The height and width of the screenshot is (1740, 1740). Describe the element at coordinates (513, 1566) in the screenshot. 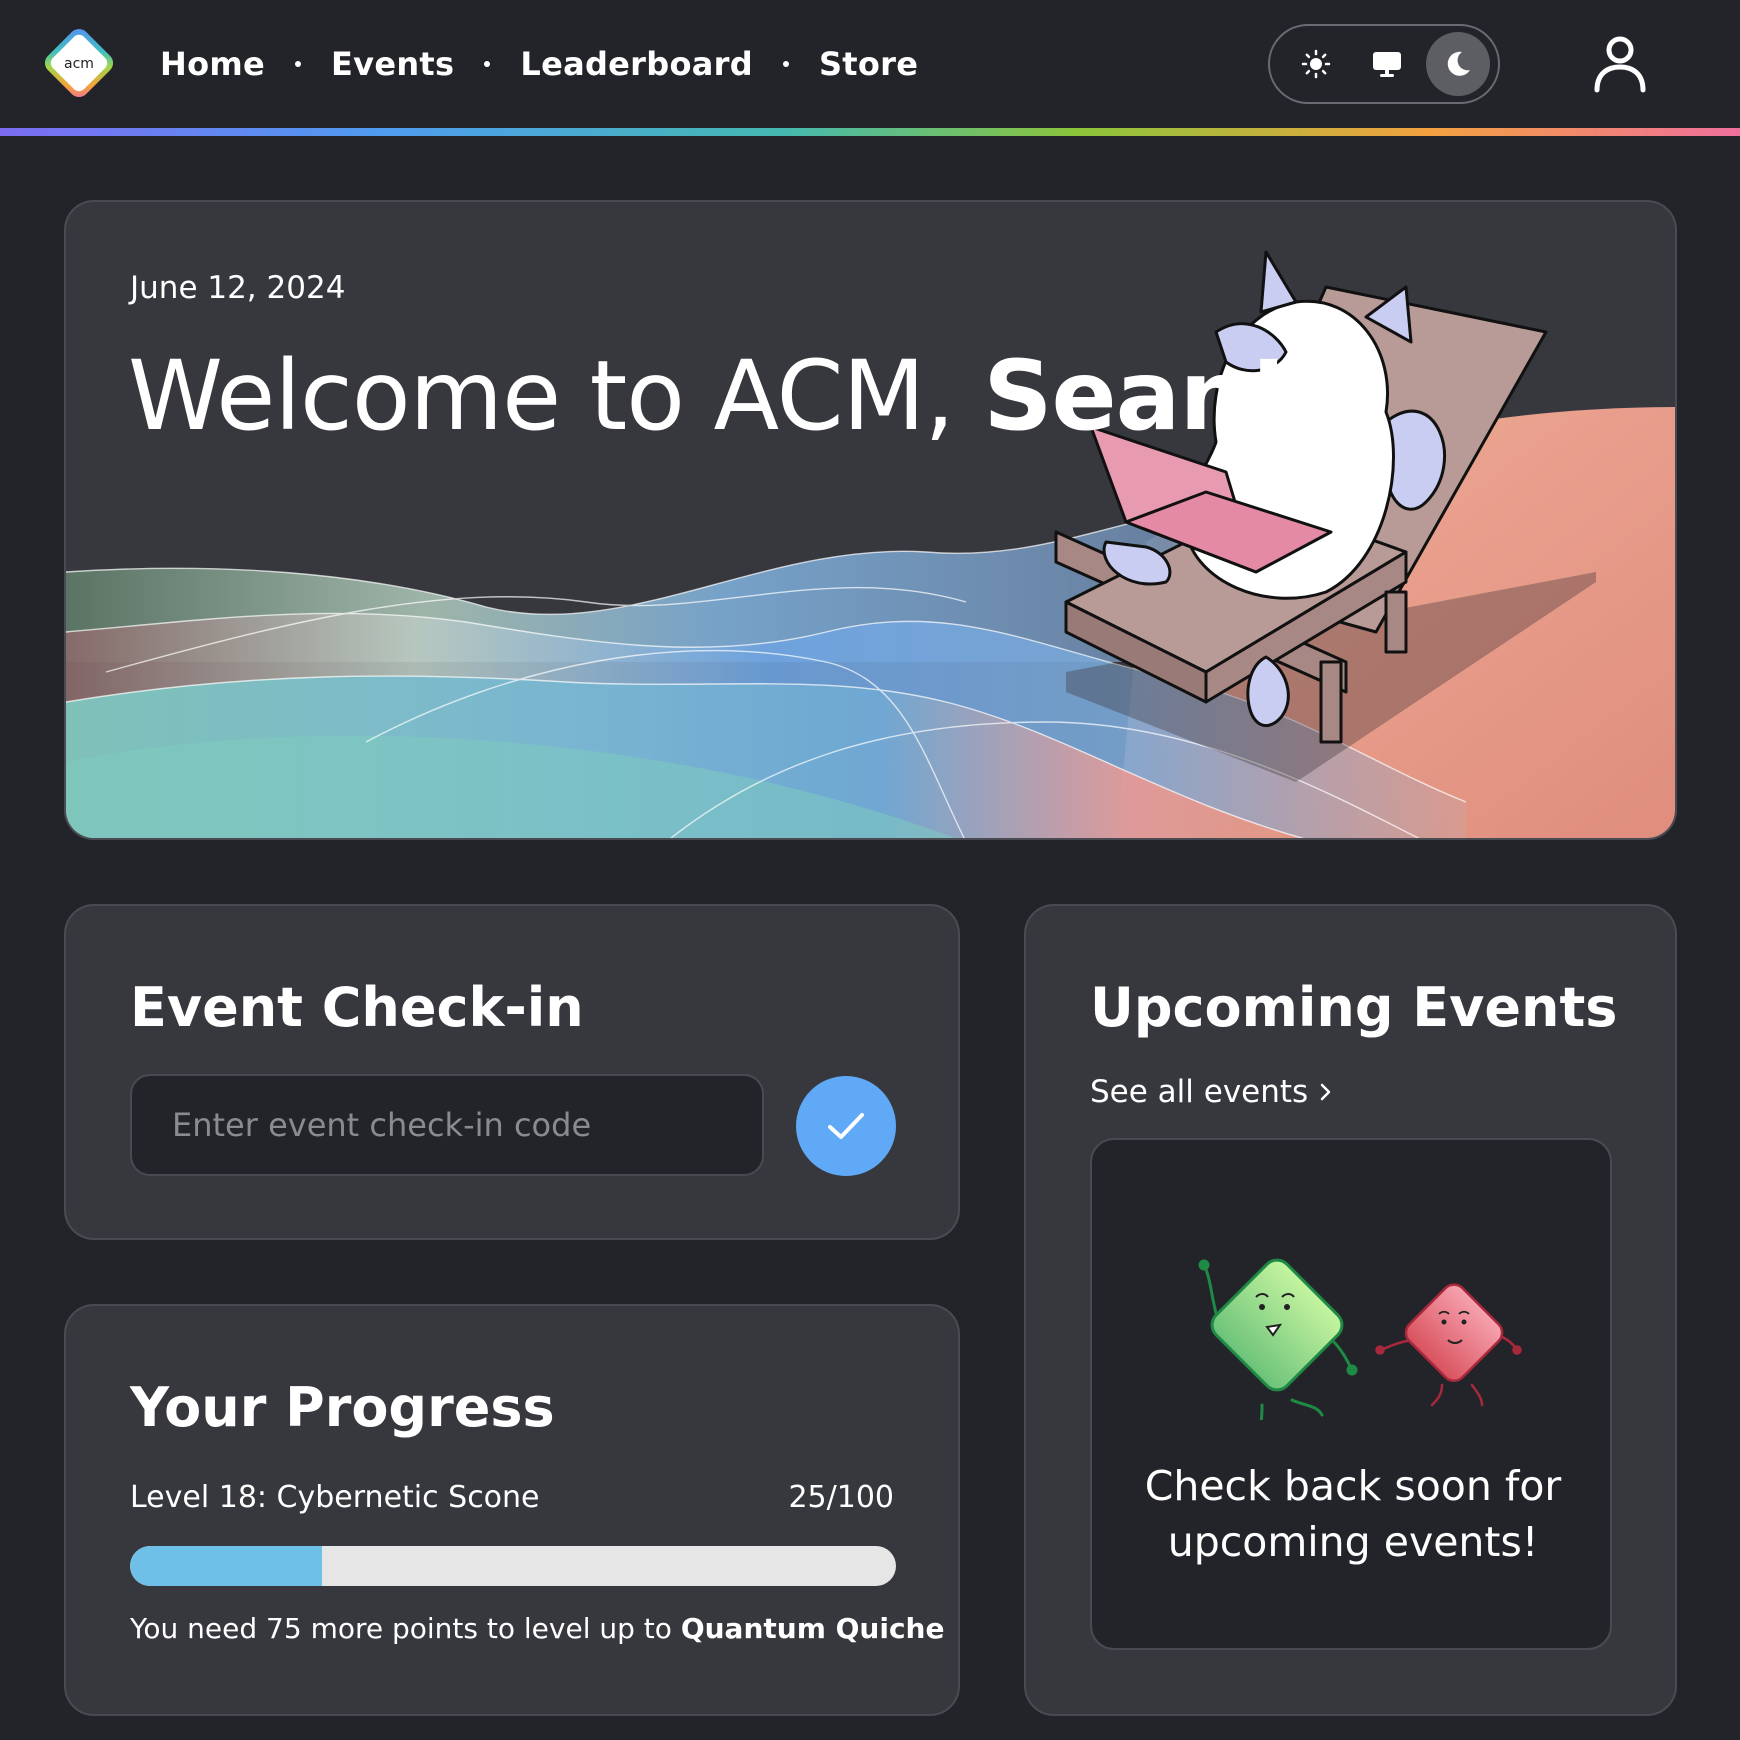

I see `progress-bar` at that location.